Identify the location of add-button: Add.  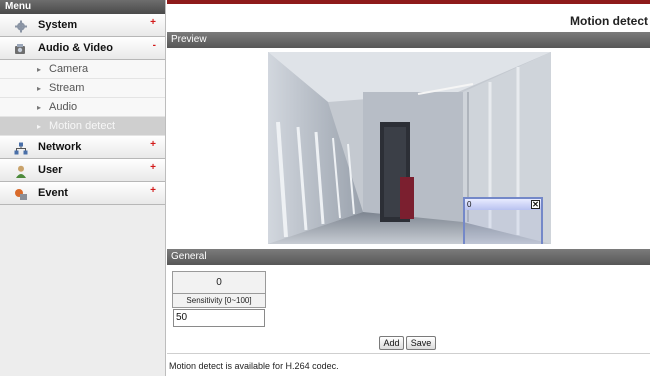
(391, 343).